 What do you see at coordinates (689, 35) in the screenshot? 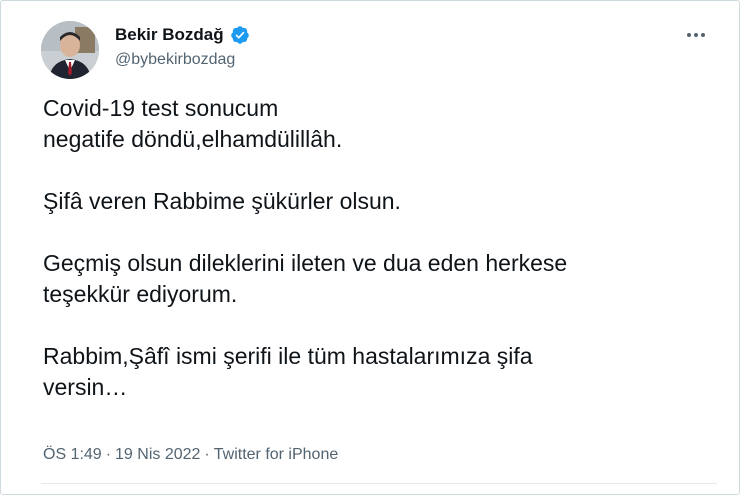
I see `more-options-icon` at bounding box center [689, 35].